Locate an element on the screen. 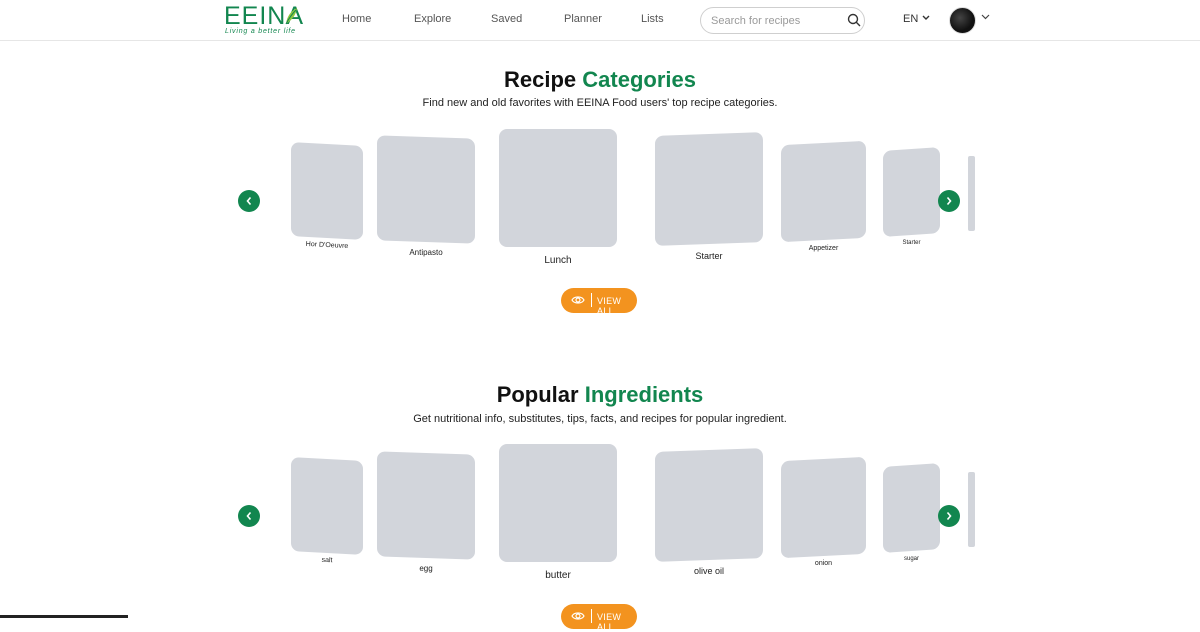 The height and width of the screenshot is (632, 1200). nav-home: Home is located at coordinates (356, 19).